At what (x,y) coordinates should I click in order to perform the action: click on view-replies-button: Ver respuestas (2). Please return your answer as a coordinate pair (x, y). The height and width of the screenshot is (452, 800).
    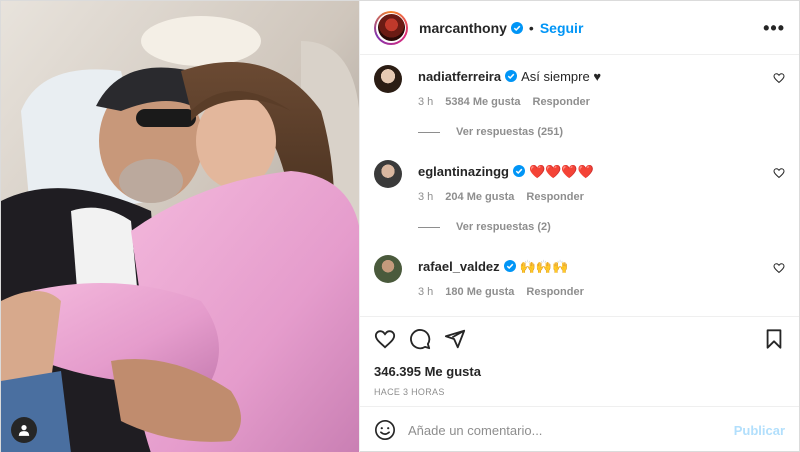
    Looking at the image, I should click on (484, 227).